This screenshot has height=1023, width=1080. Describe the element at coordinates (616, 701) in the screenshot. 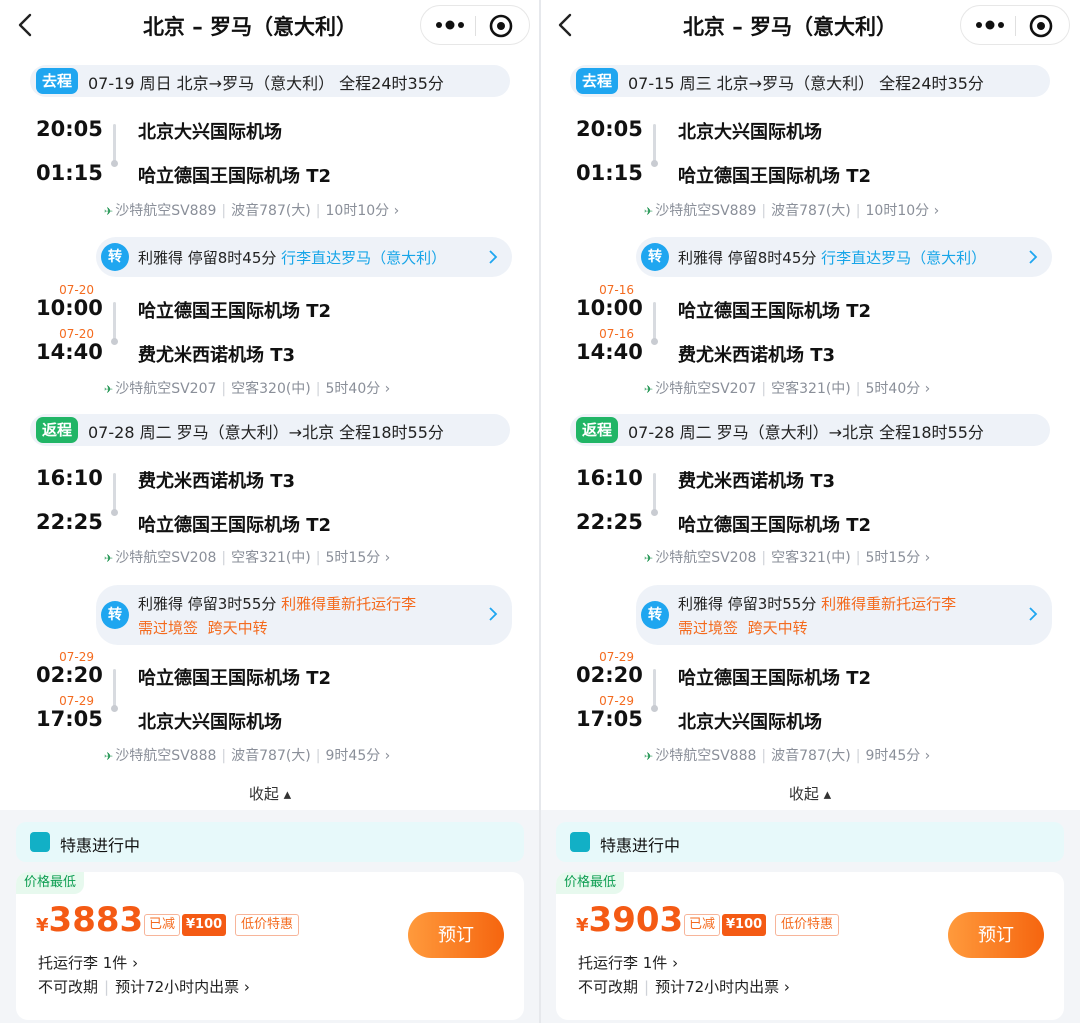

I see `arrival-date: 07-29` at that location.